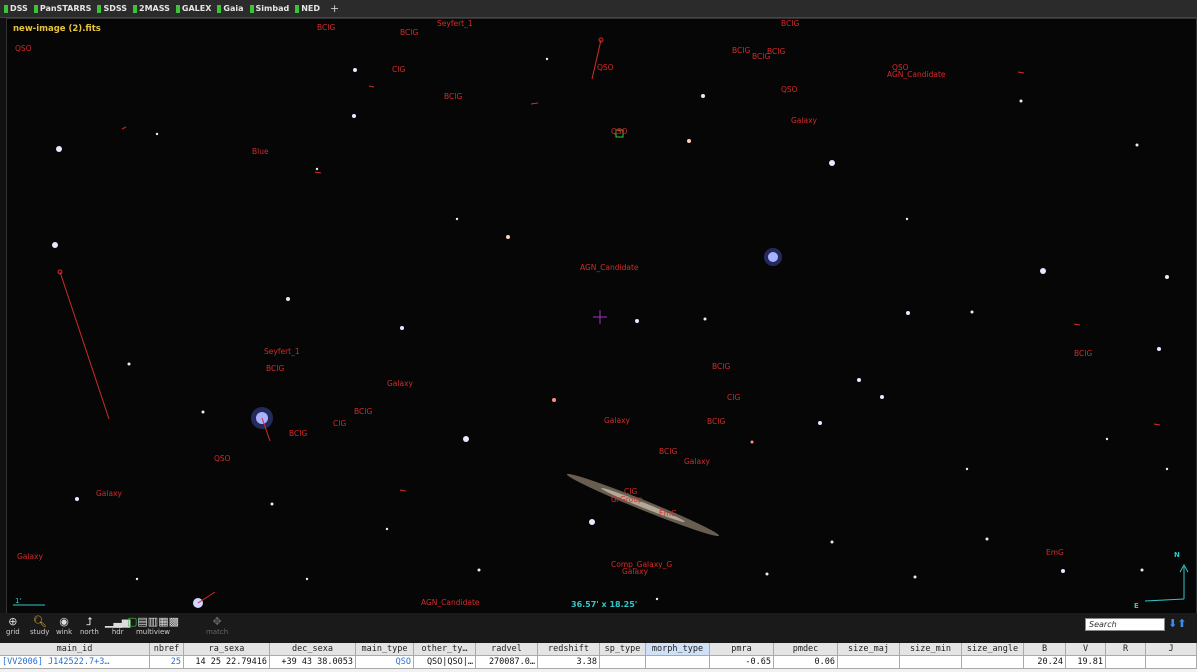  I want to click on column-header: main_id, so click(75, 649).